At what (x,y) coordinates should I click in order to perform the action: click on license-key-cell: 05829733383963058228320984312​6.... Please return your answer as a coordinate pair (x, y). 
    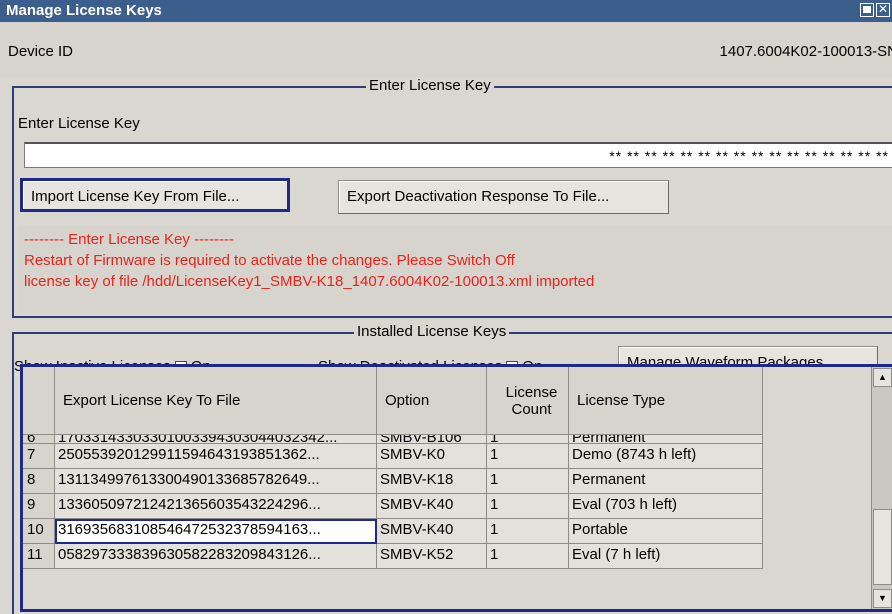
    Looking at the image, I should click on (216, 556).